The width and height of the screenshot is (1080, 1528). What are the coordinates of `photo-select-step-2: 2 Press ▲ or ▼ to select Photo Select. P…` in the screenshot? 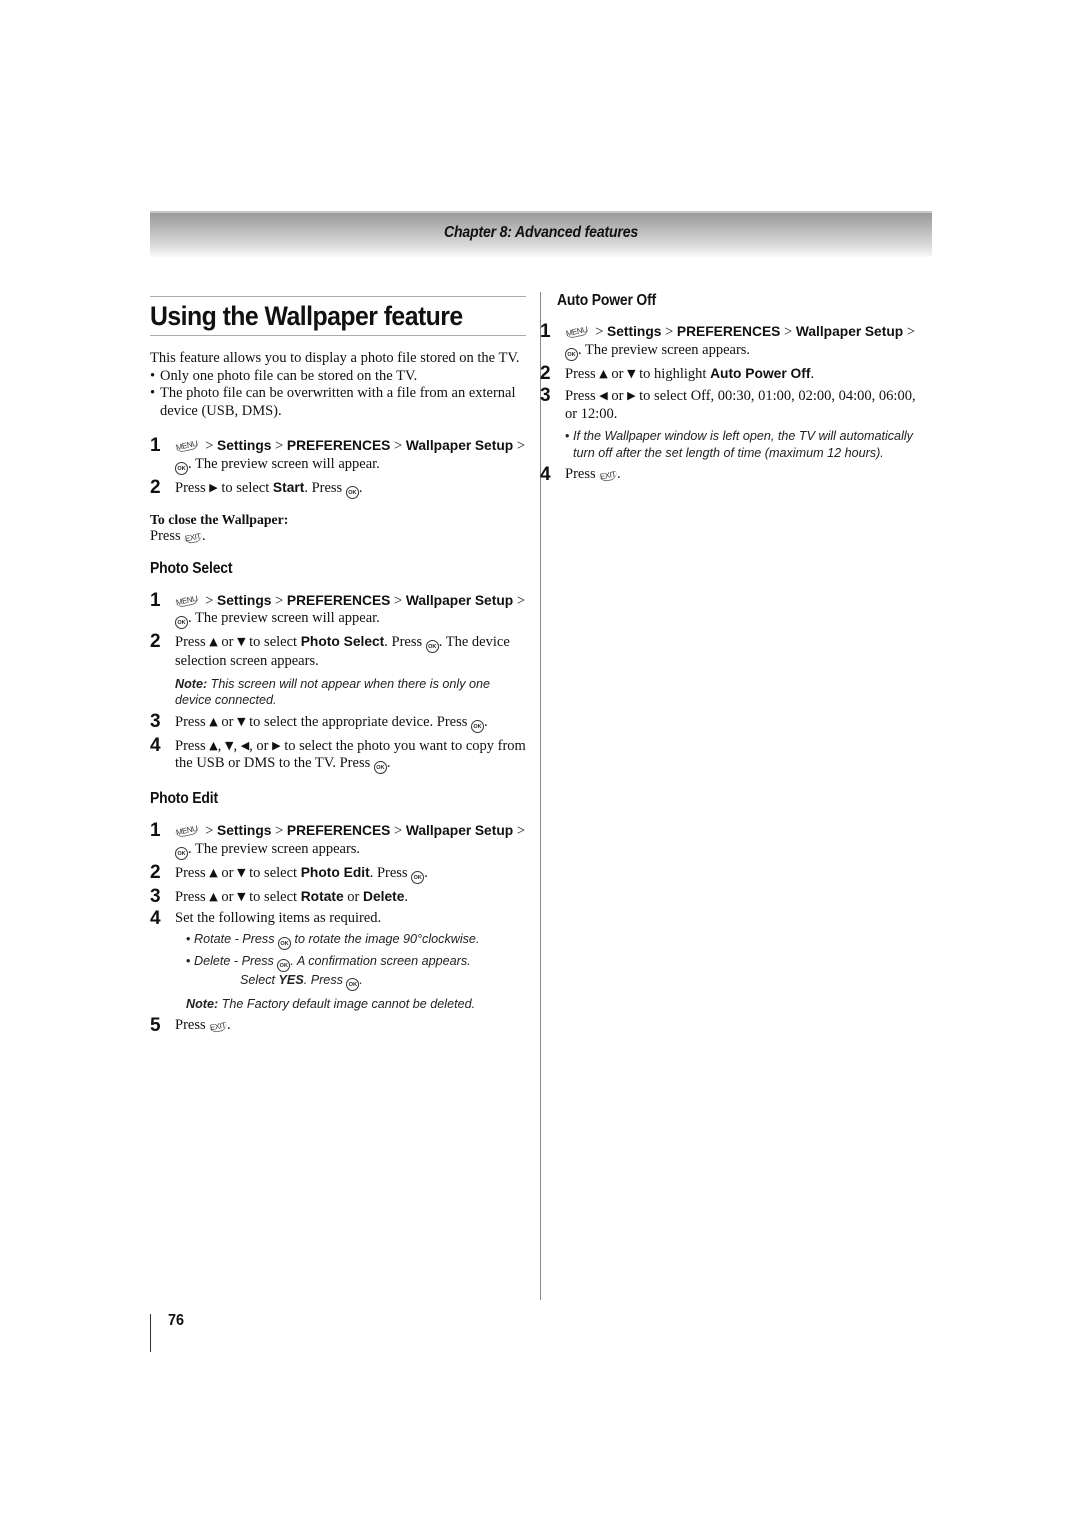 It's located at (330, 650).